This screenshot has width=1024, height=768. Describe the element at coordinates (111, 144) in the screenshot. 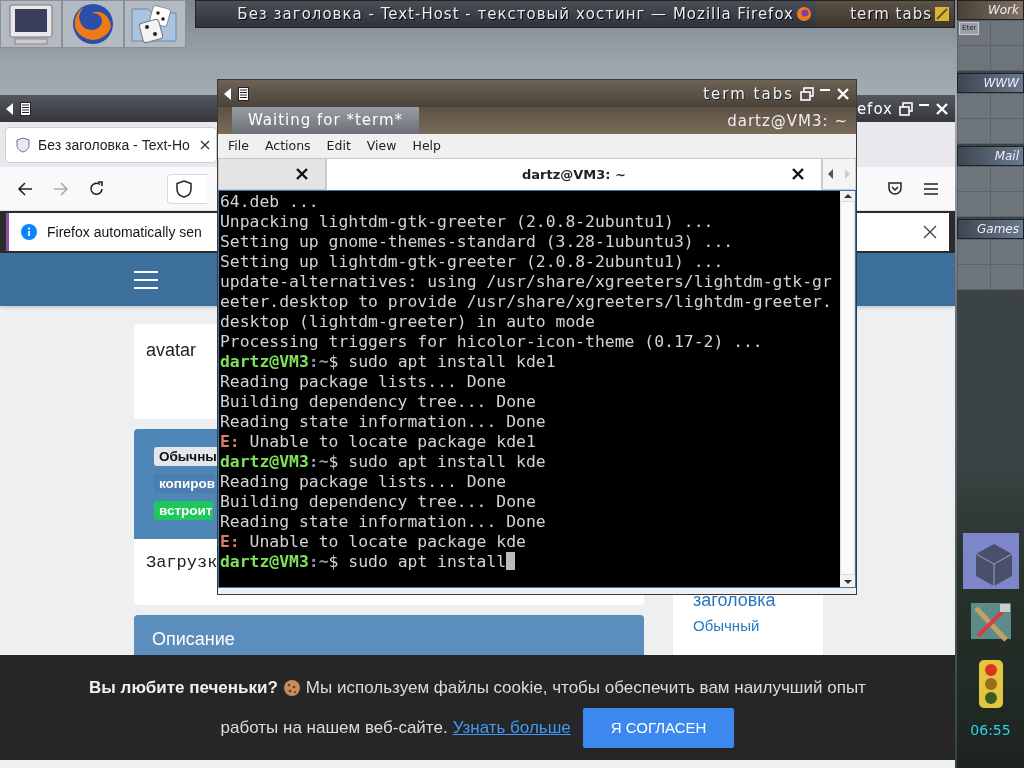

I see `browser-tab: Без заголовка - Text-Ho` at that location.